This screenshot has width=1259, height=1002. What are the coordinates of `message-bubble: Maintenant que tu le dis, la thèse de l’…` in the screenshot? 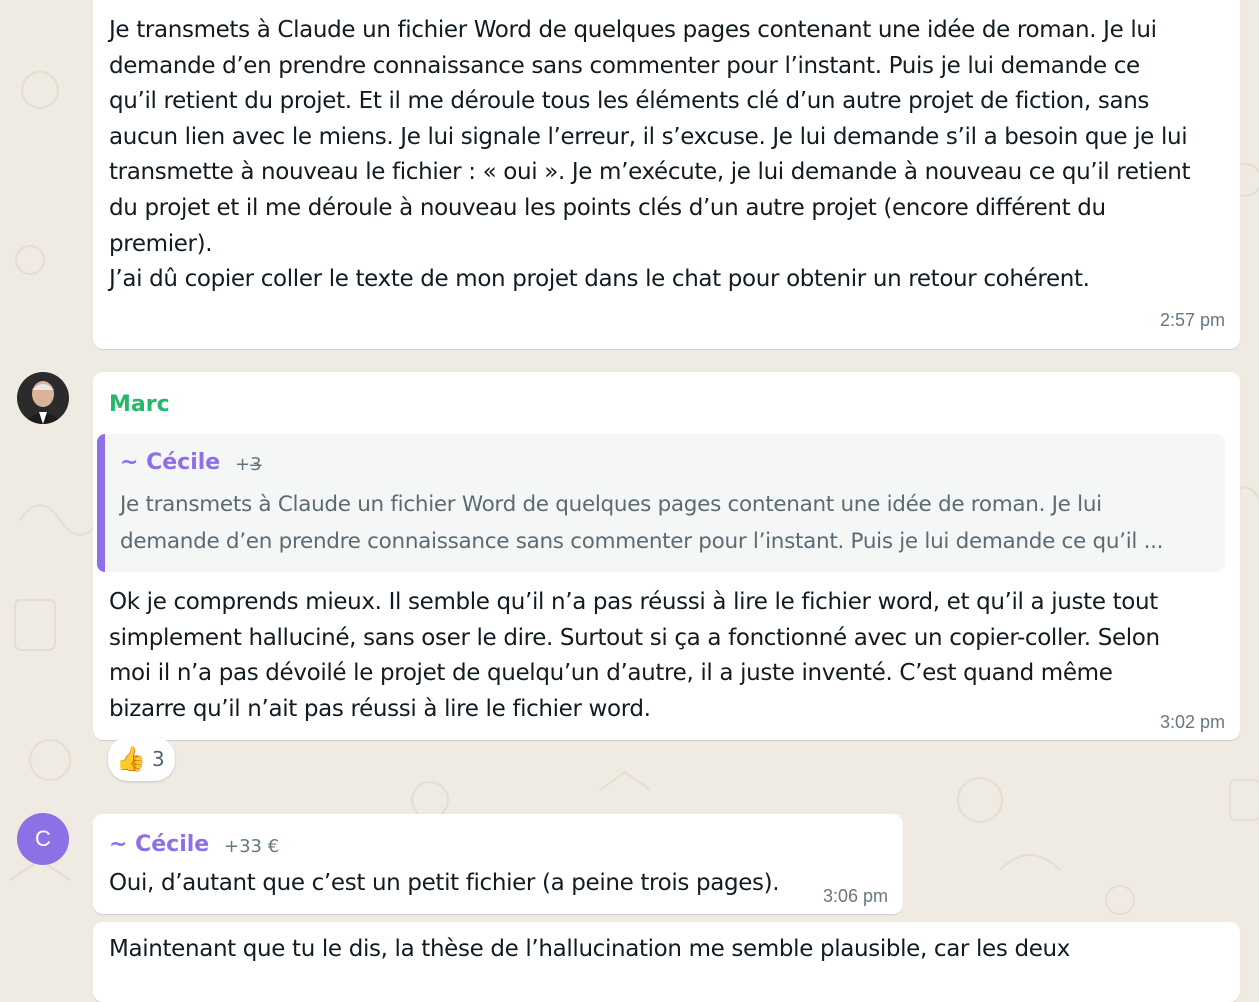 It's located at (666, 962).